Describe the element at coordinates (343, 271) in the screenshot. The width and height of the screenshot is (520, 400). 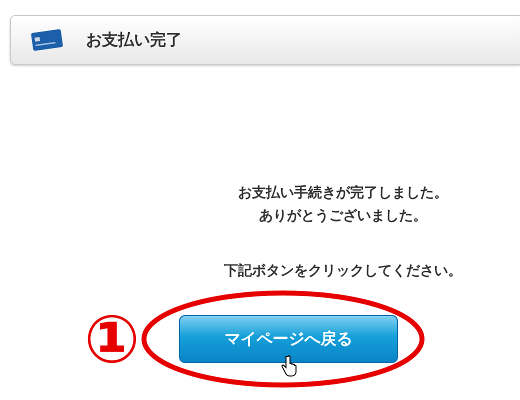
I see `instruction-text: 下記ボタンをクリックしてください。` at that location.